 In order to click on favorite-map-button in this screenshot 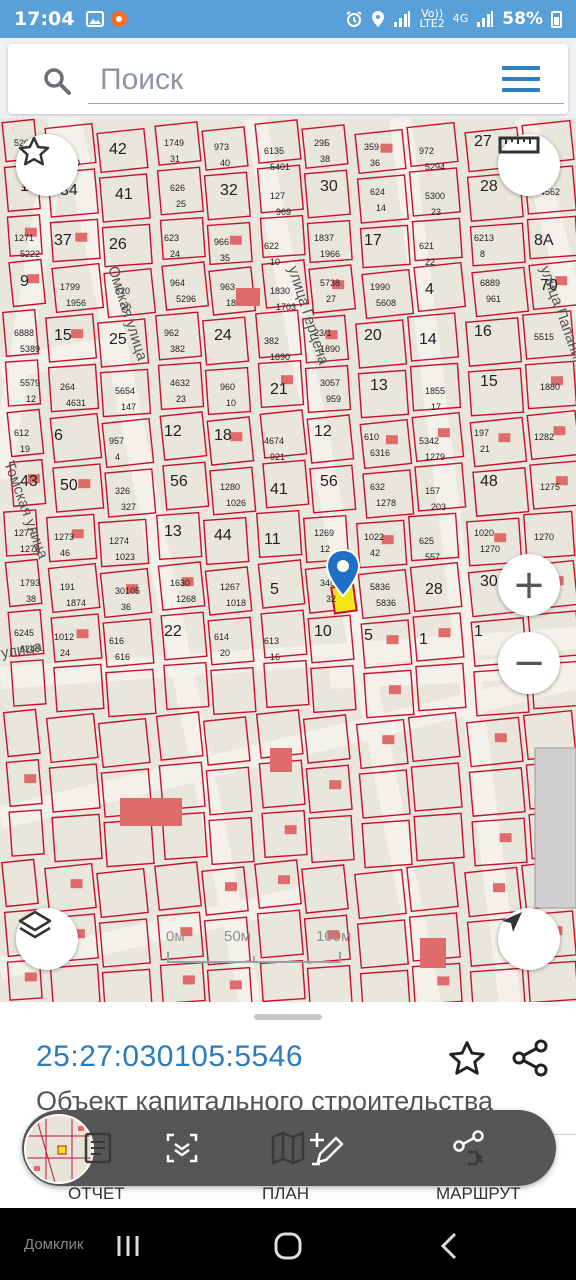, I will do `click(47, 165)`.